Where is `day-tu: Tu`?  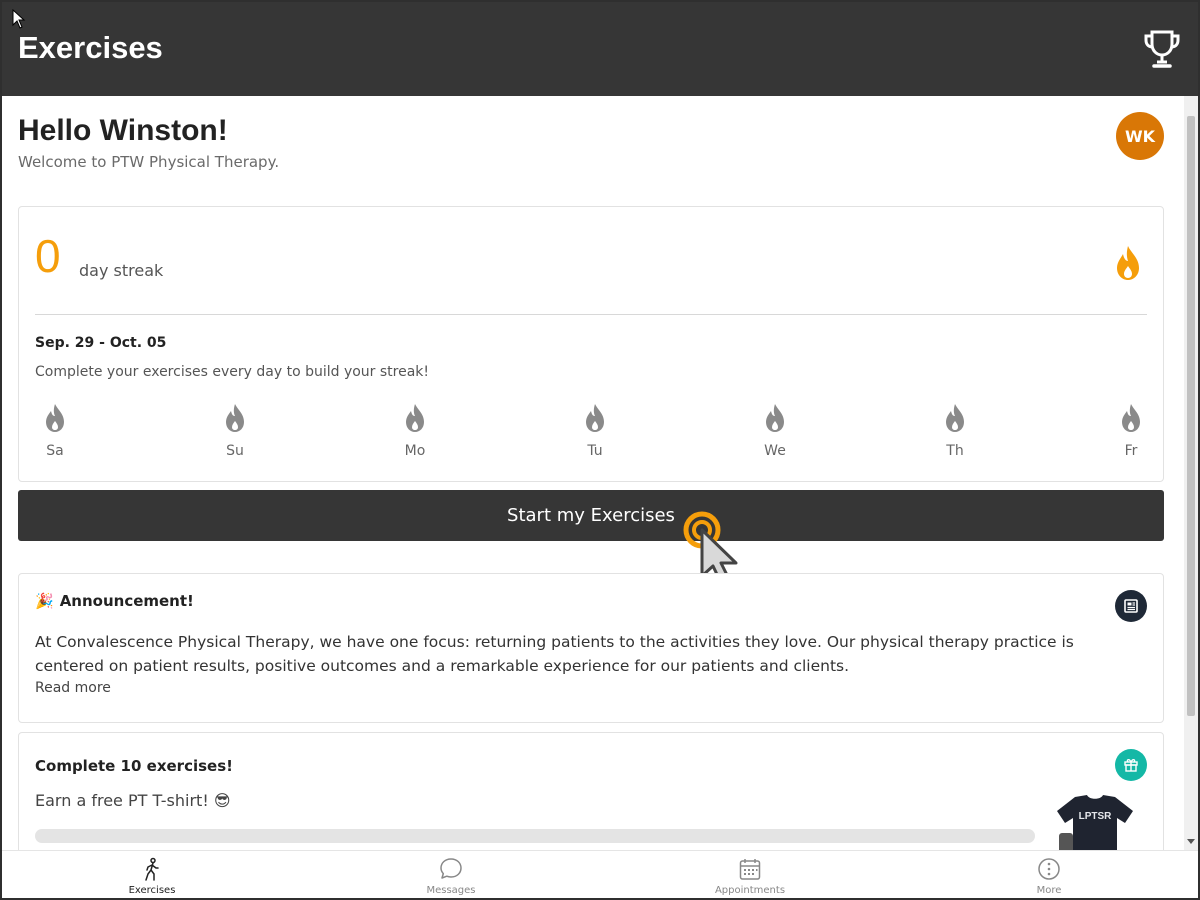 day-tu: Tu is located at coordinates (595, 431).